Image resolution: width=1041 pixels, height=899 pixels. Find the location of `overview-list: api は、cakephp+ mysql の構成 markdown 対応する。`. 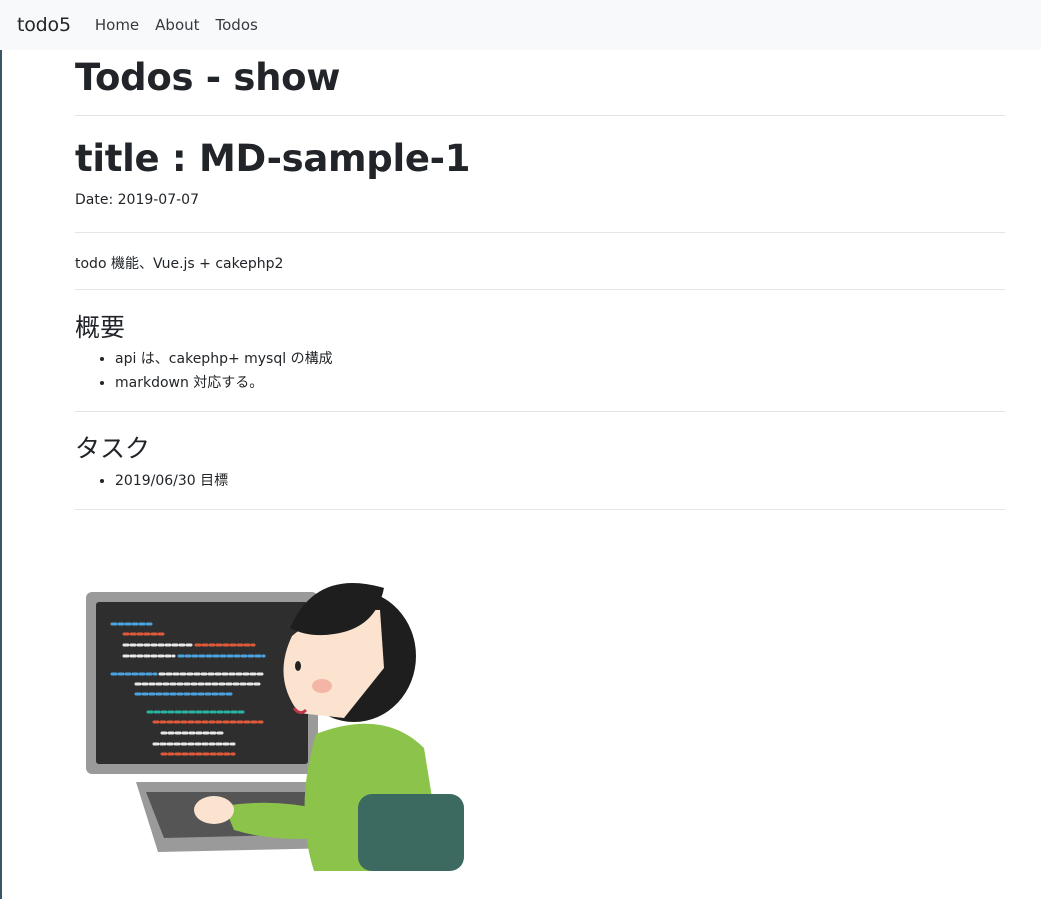

overview-list: api は、cakephp+ mysql の構成 markdown 対応する。 is located at coordinates (204, 371).